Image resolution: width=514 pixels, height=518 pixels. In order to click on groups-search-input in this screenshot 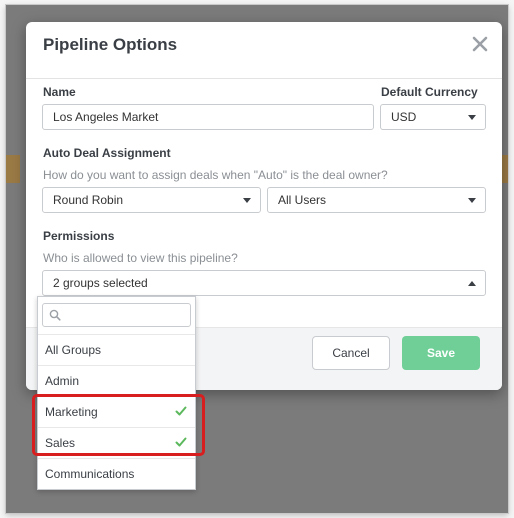, I will do `click(127, 316)`.